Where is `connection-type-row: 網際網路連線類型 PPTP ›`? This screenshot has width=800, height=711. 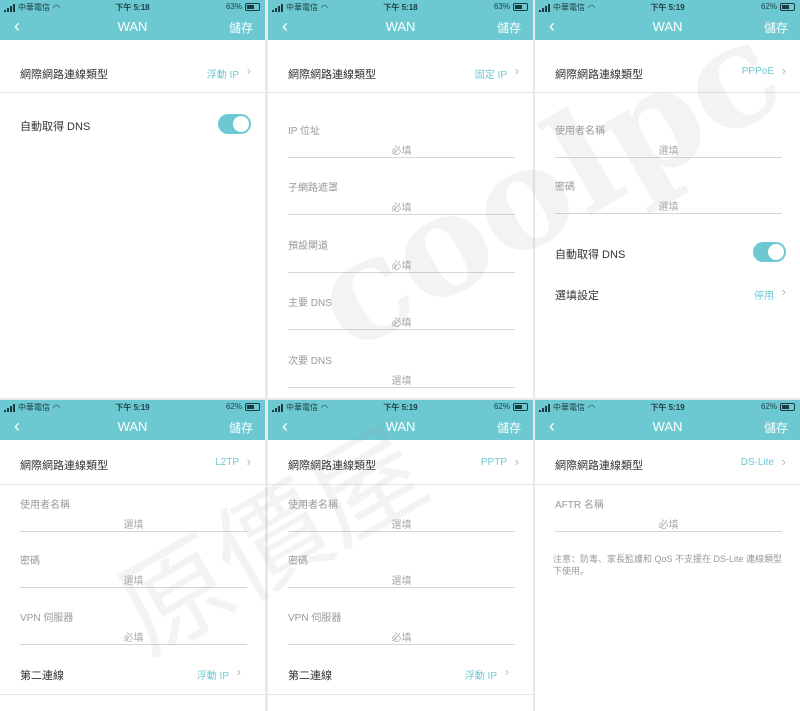
connection-type-row: 網際網路連線類型 PPTP › is located at coordinates (400, 462).